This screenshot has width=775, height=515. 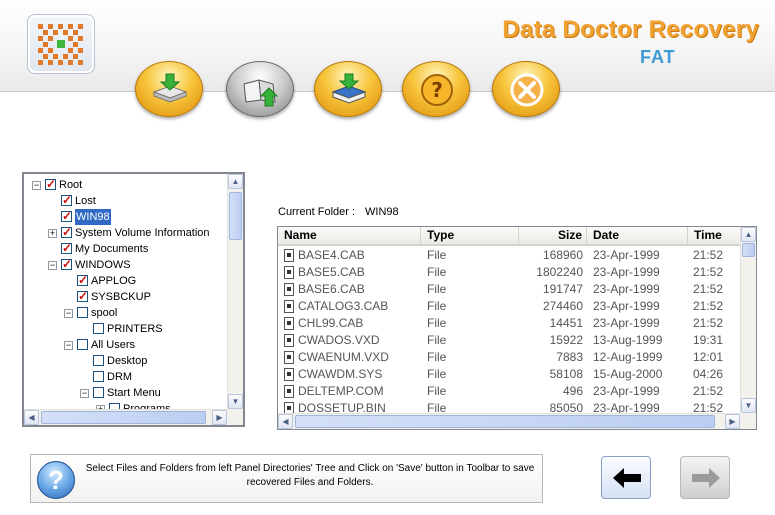 I want to click on file-row: BASE5.CAB File 1802240 23-Apr-1999 21:52, so click(x=509, y=272).